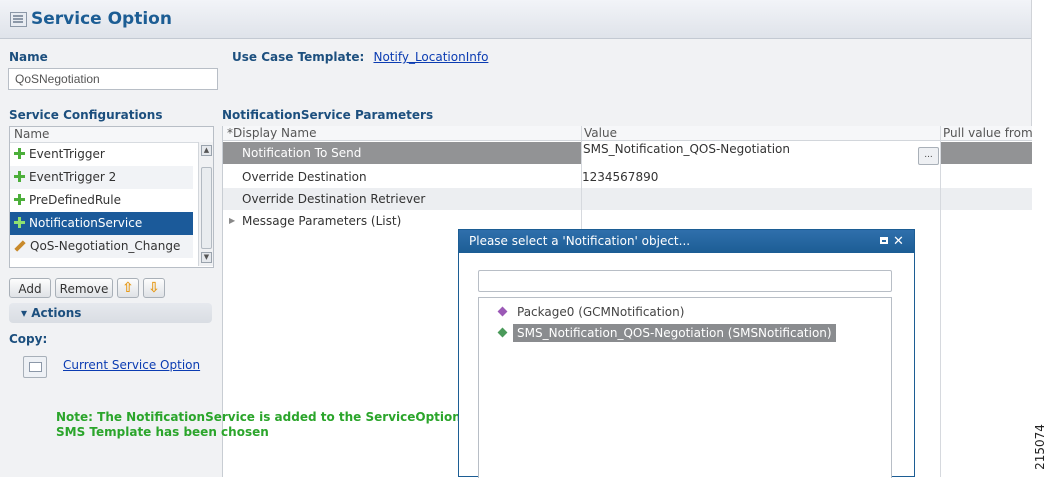  Describe the element at coordinates (51, 313) in the screenshot. I see `actions-title: ▾ Actions` at that location.